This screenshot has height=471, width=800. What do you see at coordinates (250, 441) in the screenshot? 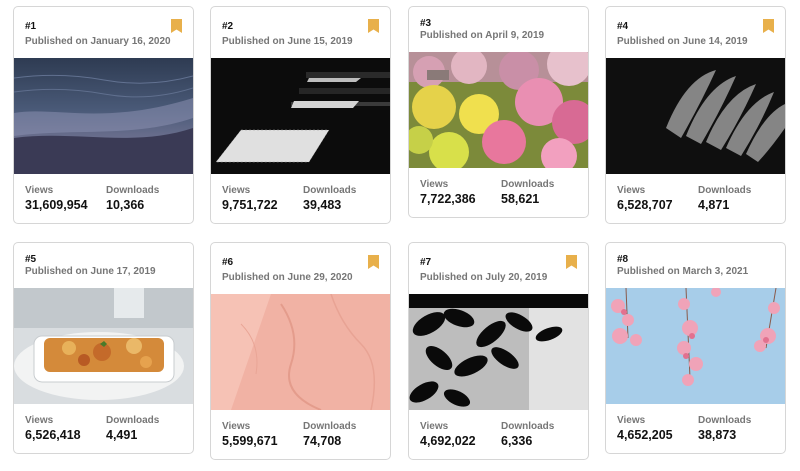
I see `views-count: 5,599,671` at bounding box center [250, 441].